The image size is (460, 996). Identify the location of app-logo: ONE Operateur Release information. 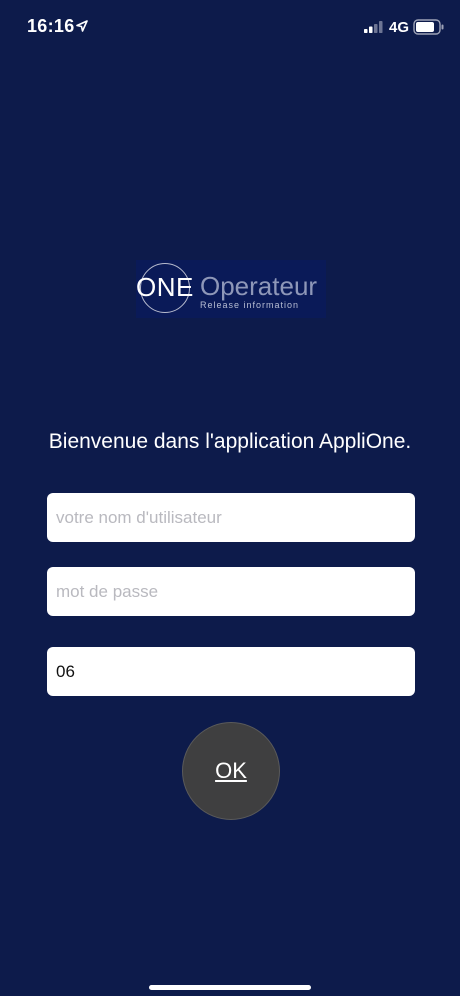
(231, 289).